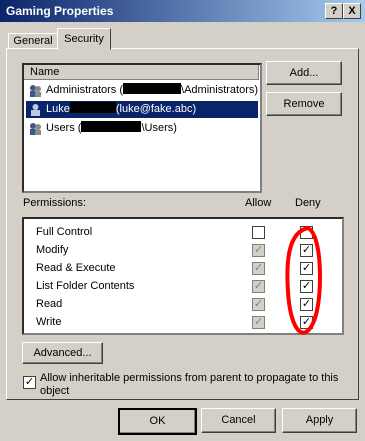 The height and width of the screenshot is (441, 365). Describe the element at coordinates (64, 128) in the screenshot. I see `list-item-prefix: Users (` at that location.